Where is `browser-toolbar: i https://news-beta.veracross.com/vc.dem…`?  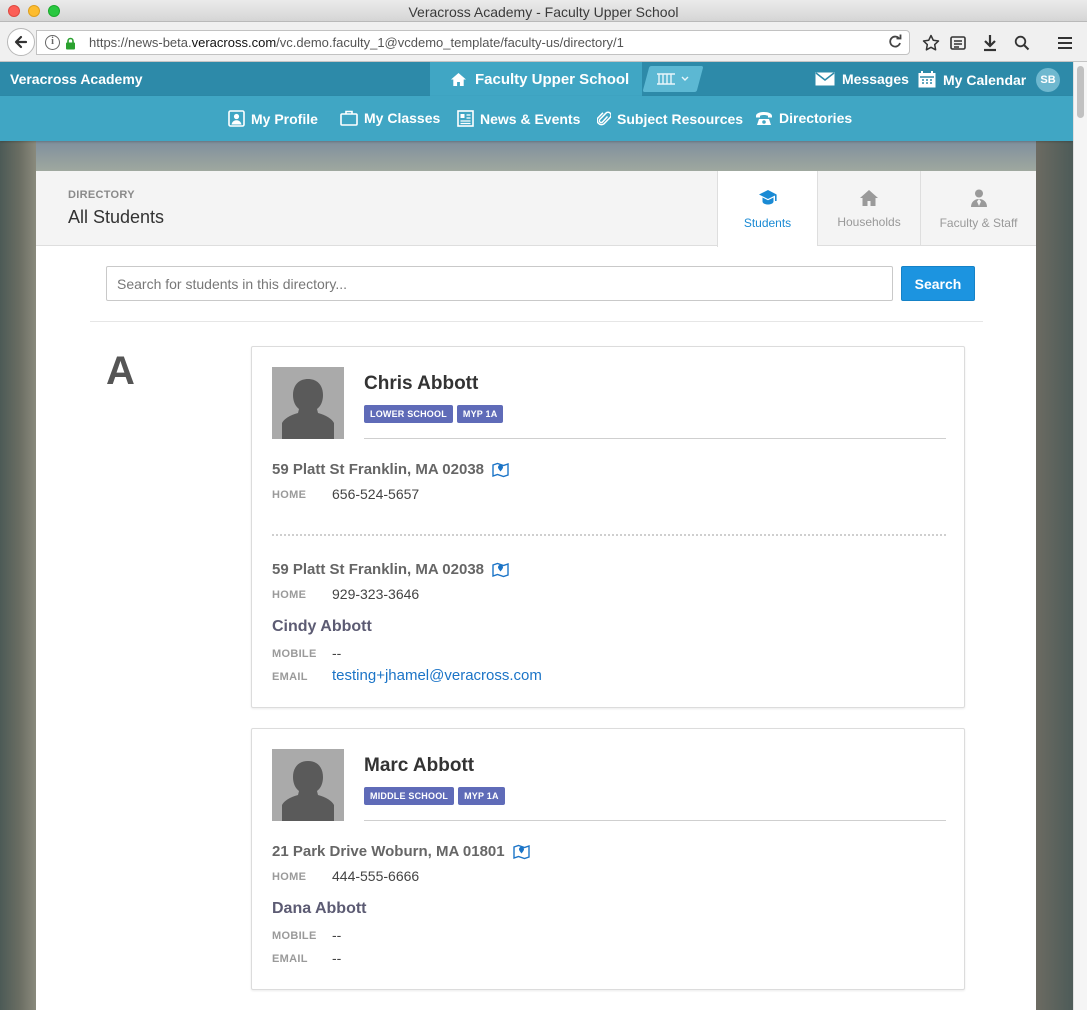 browser-toolbar: i https://news-beta.veracross.com/vc.dem… is located at coordinates (543, 42).